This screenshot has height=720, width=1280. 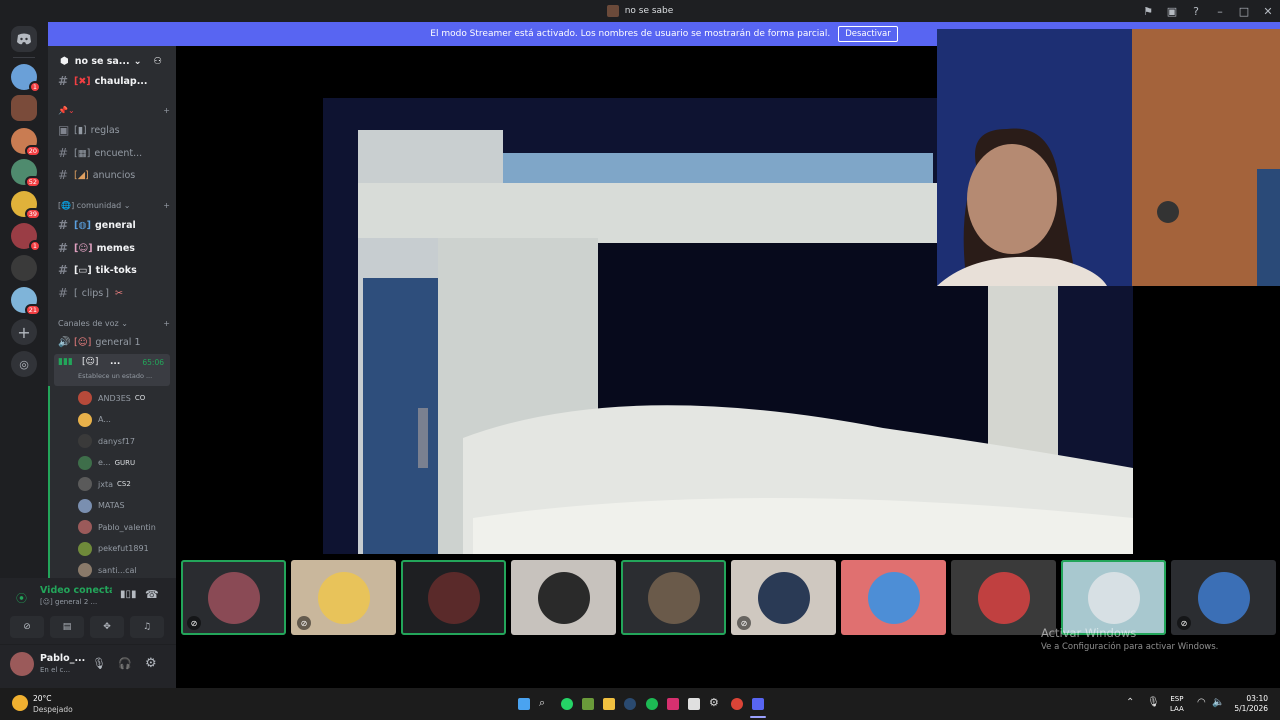 I want to click on camera-off-button: ⊘, so click(x=27, y=627).